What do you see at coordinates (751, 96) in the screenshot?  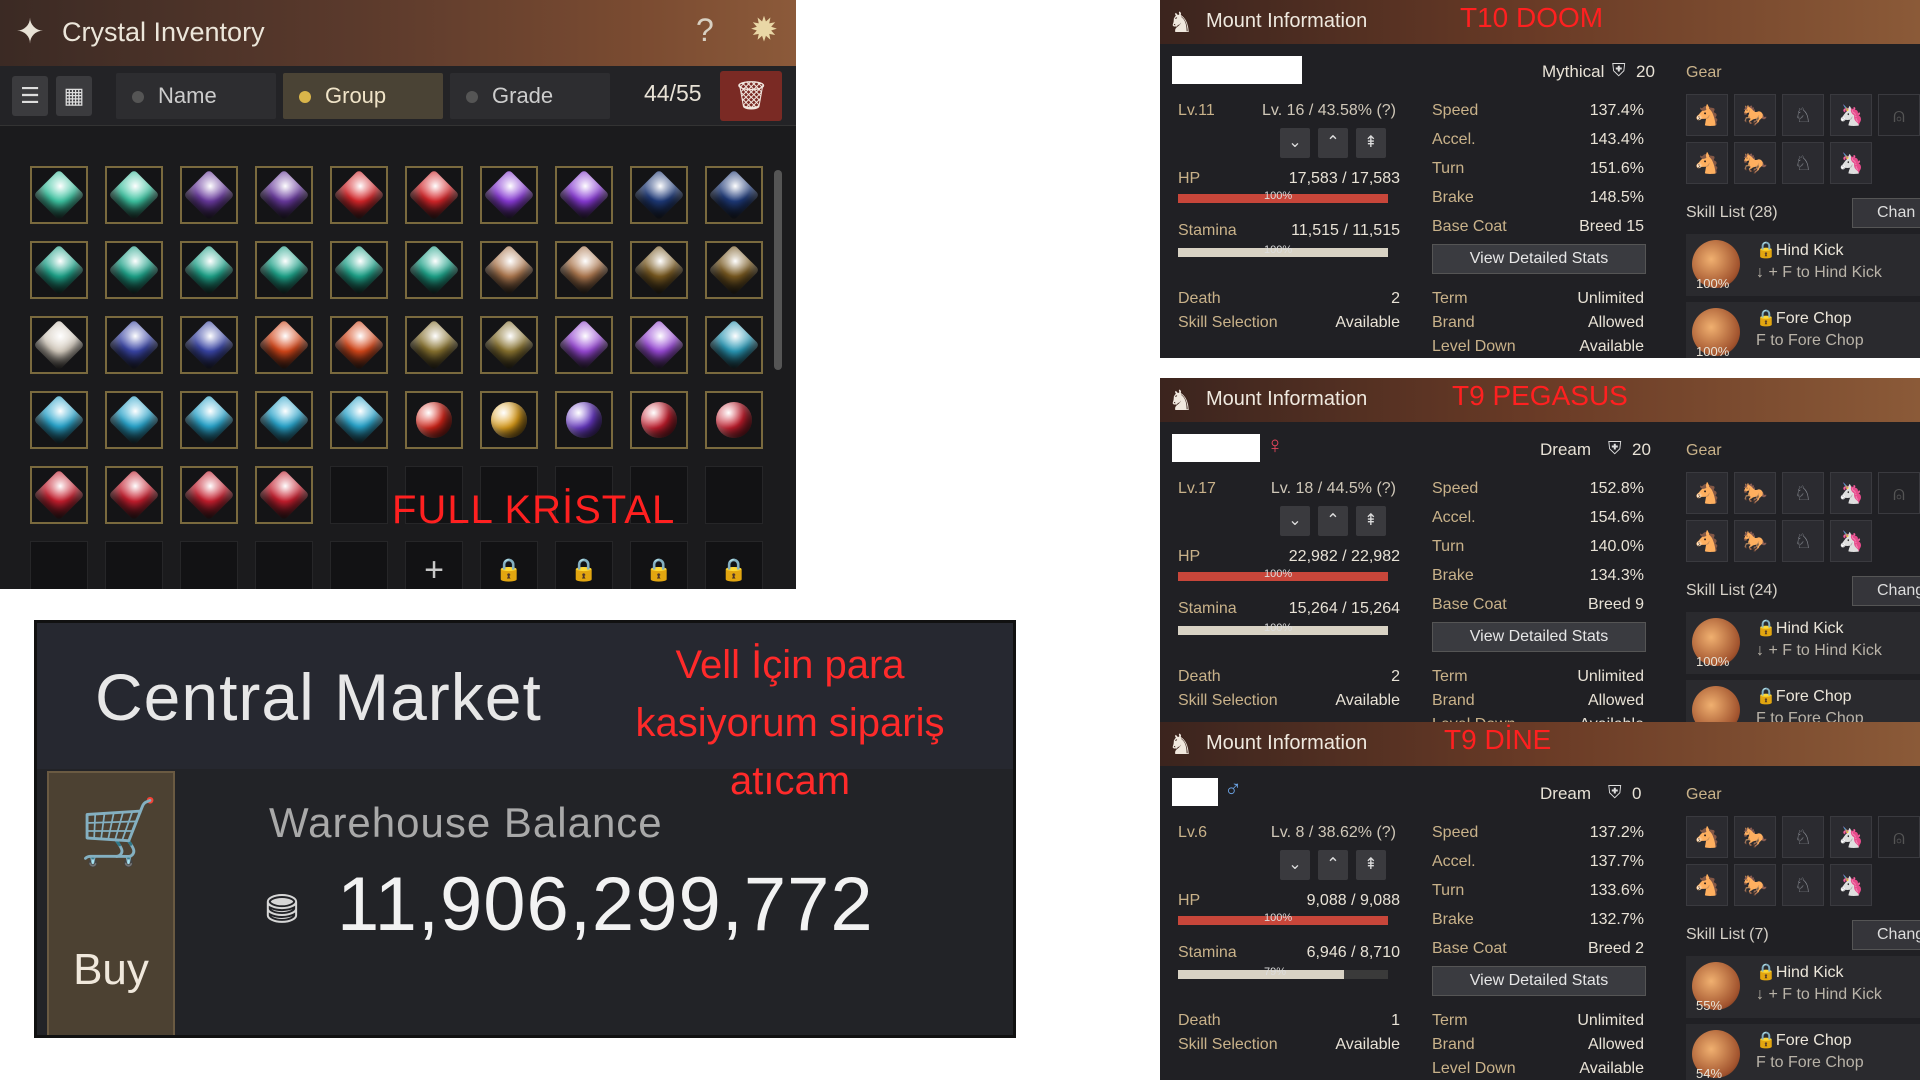 I see `trash-icon: 🗑` at bounding box center [751, 96].